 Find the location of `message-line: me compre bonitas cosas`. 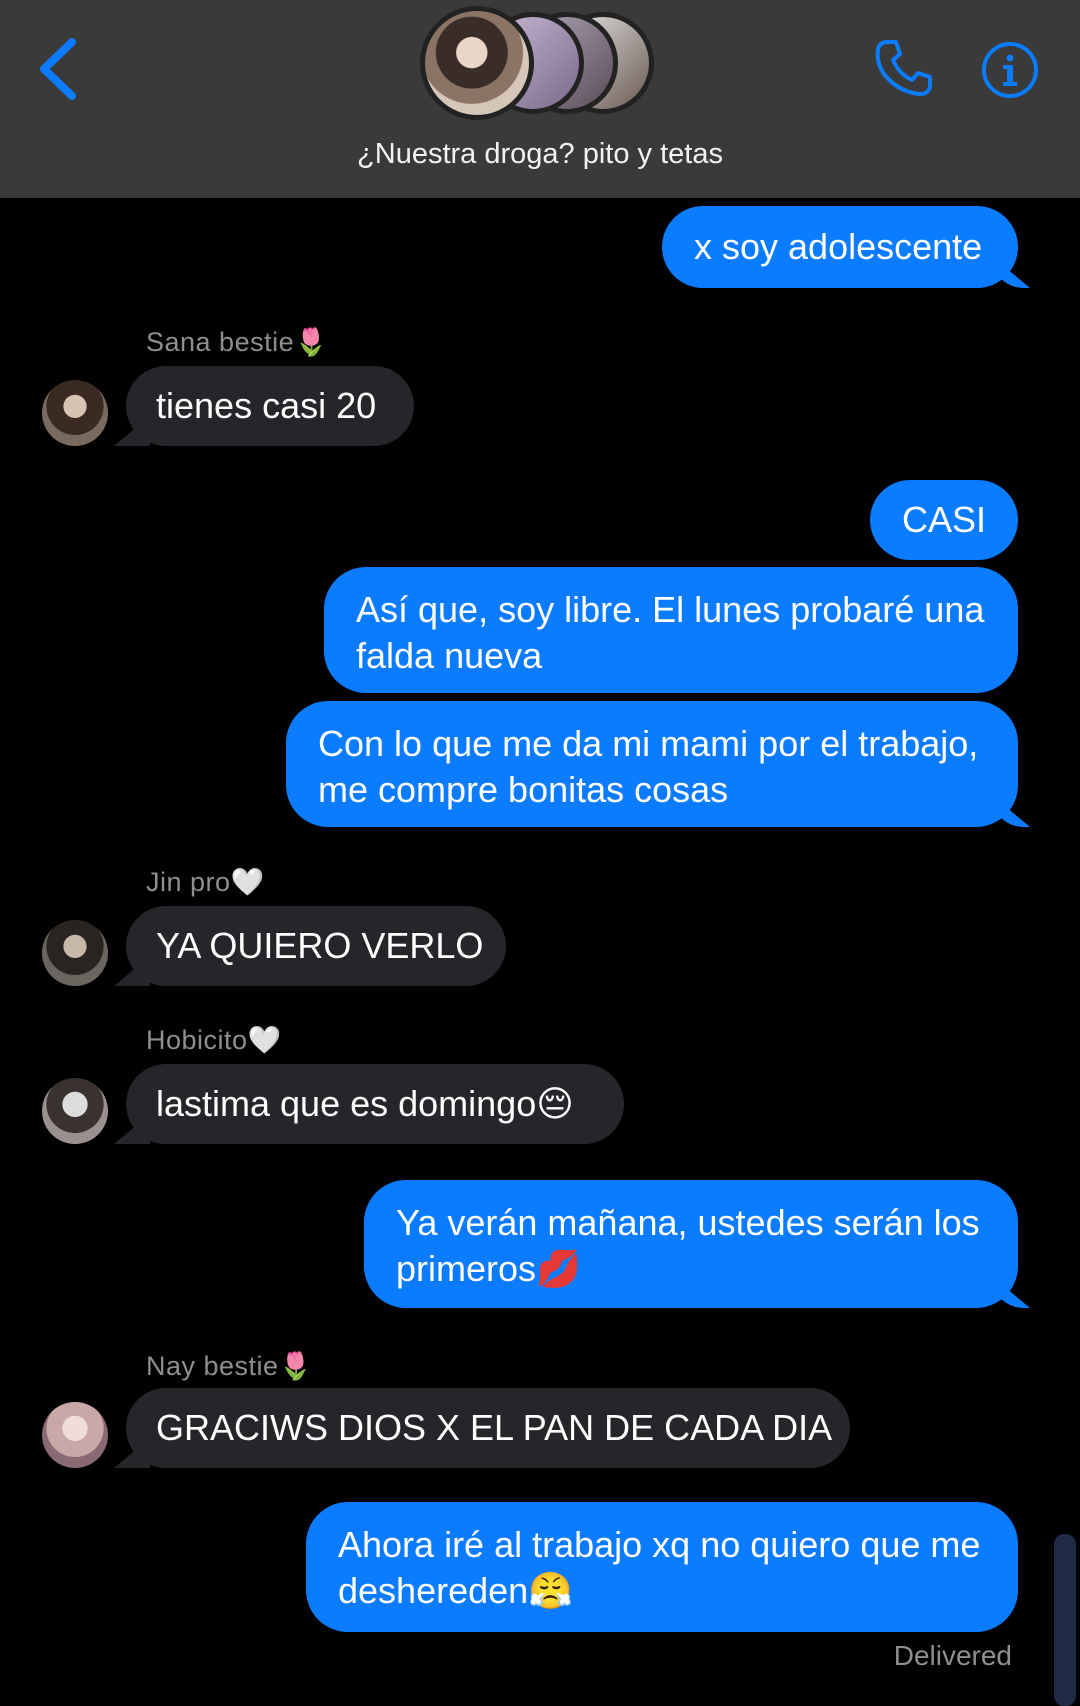

message-line: me compre bonitas cosas is located at coordinates (523, 789).